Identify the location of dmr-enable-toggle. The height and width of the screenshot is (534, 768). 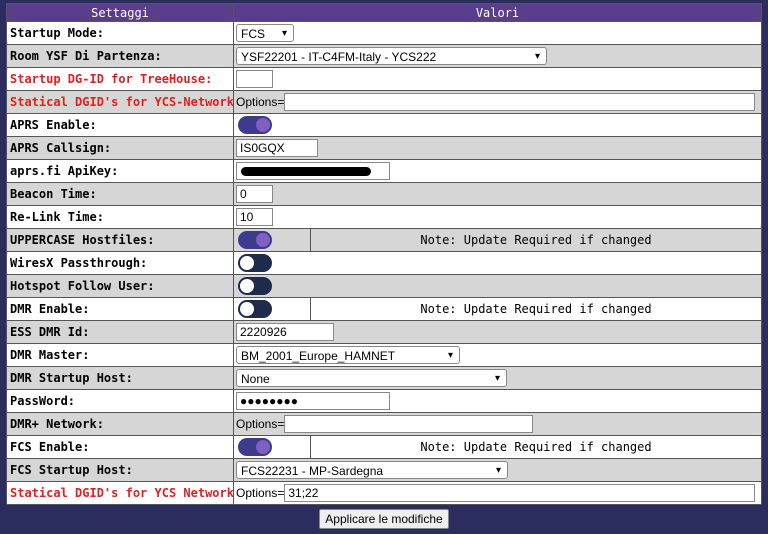
(255, 309).